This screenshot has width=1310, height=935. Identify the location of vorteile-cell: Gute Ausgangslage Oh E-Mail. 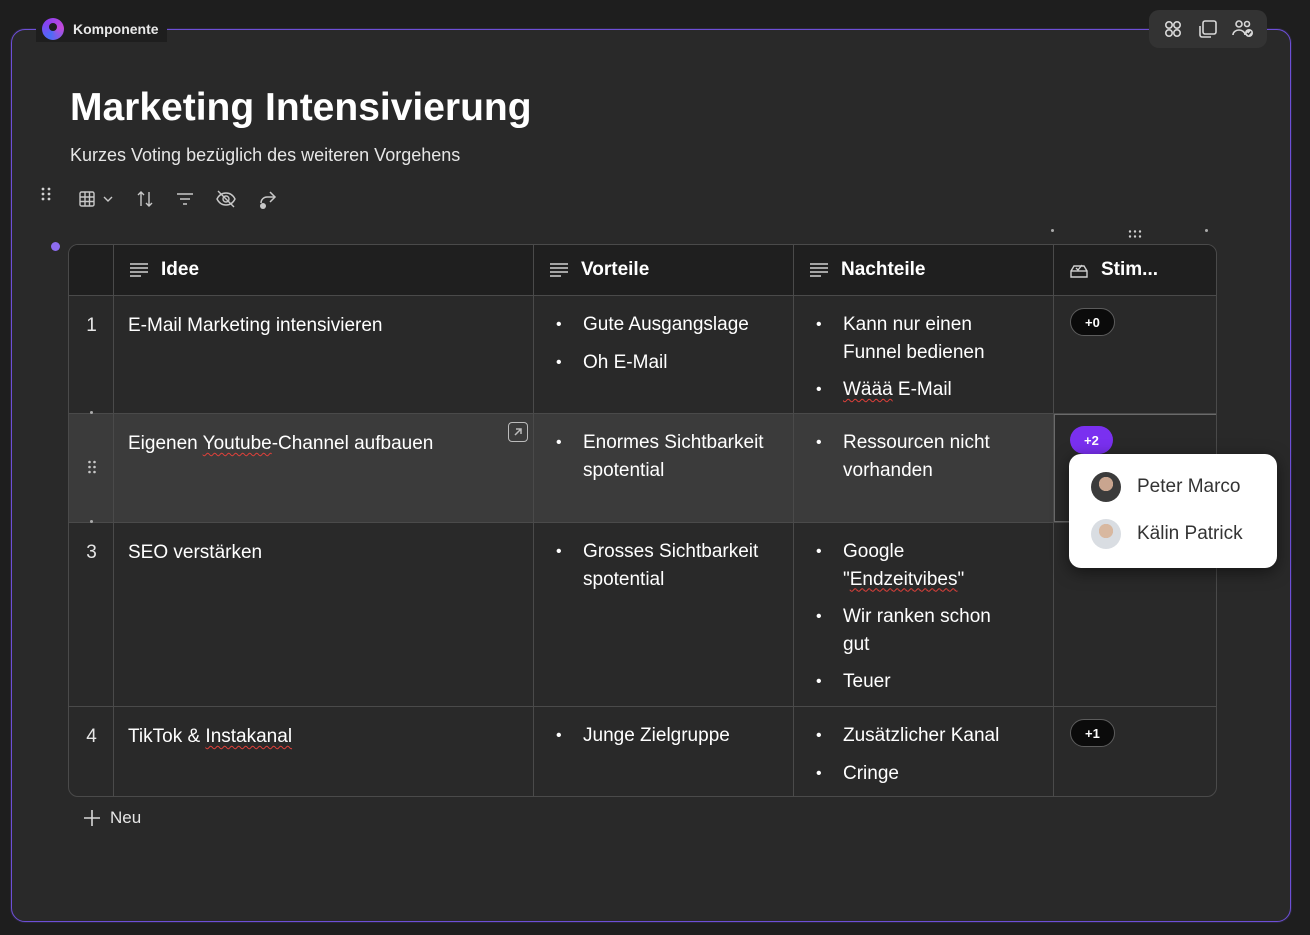
(664, 354).